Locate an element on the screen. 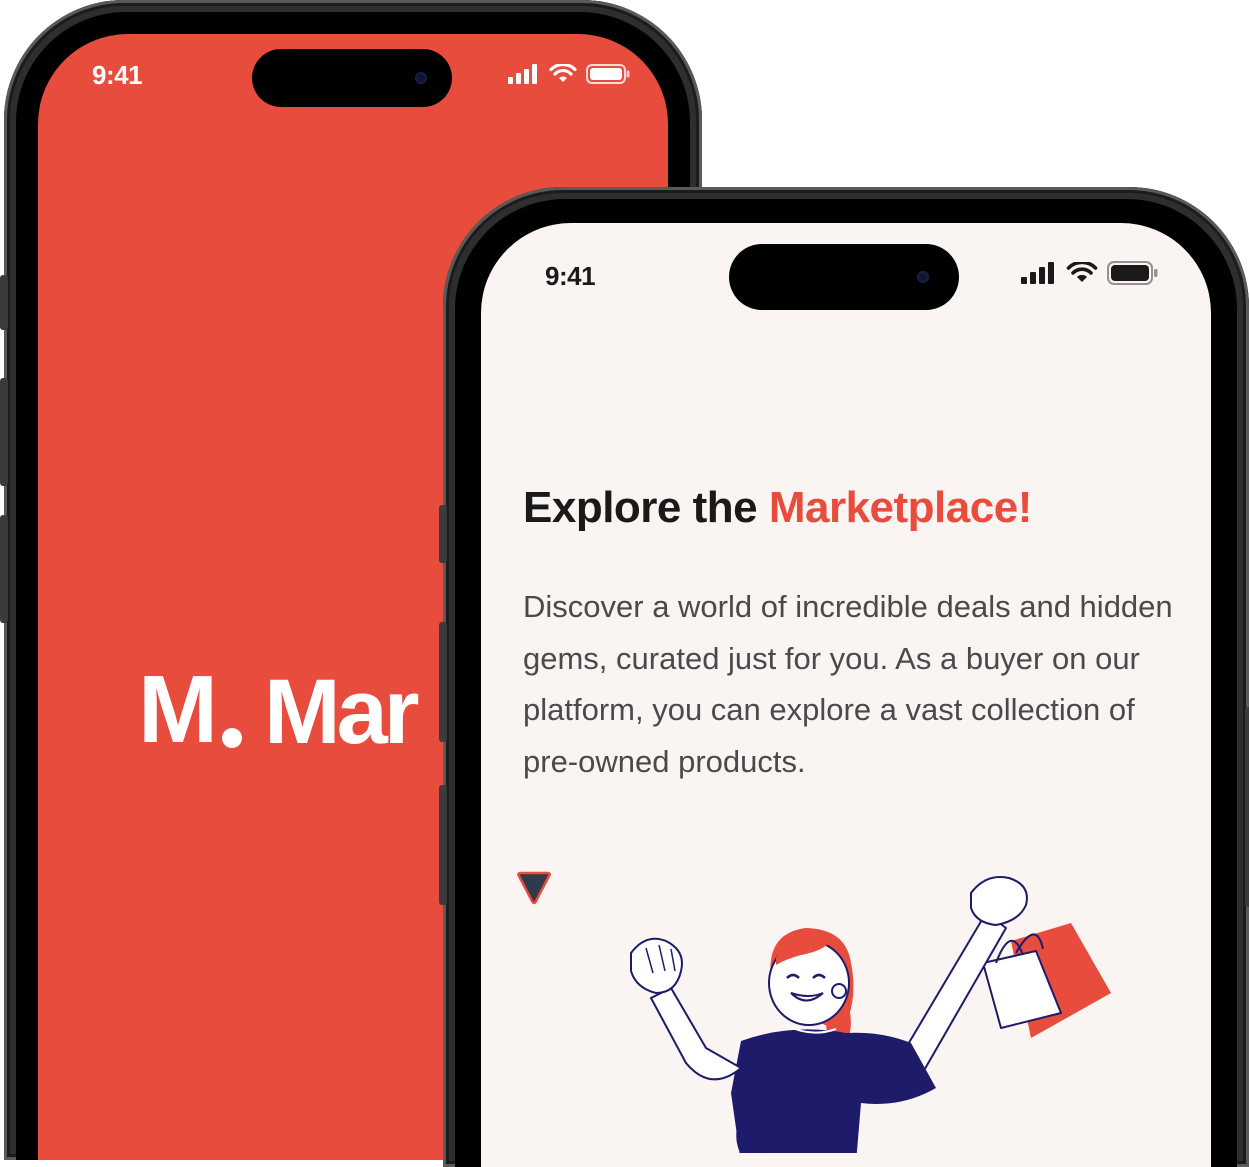  shopper-with-bags-illustration is located at coordinates (870, 1014).